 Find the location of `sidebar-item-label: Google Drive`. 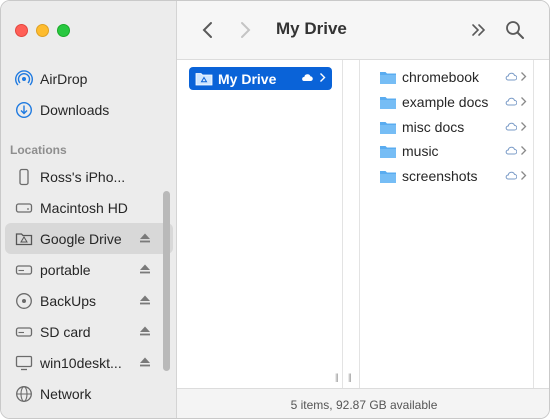

sidebar-item-label: Google Drive is located at coordinates (81, 238).